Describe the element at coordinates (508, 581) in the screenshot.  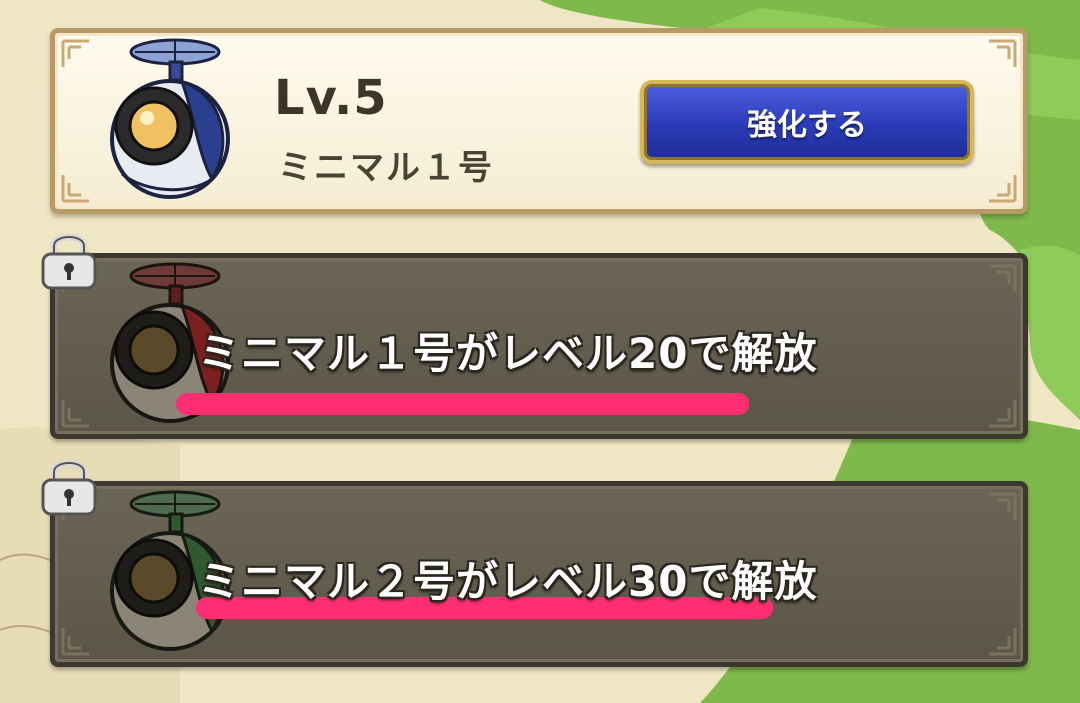
I see `unlock-condition-text: ミニマル２号がレベル30で解放` at that location.